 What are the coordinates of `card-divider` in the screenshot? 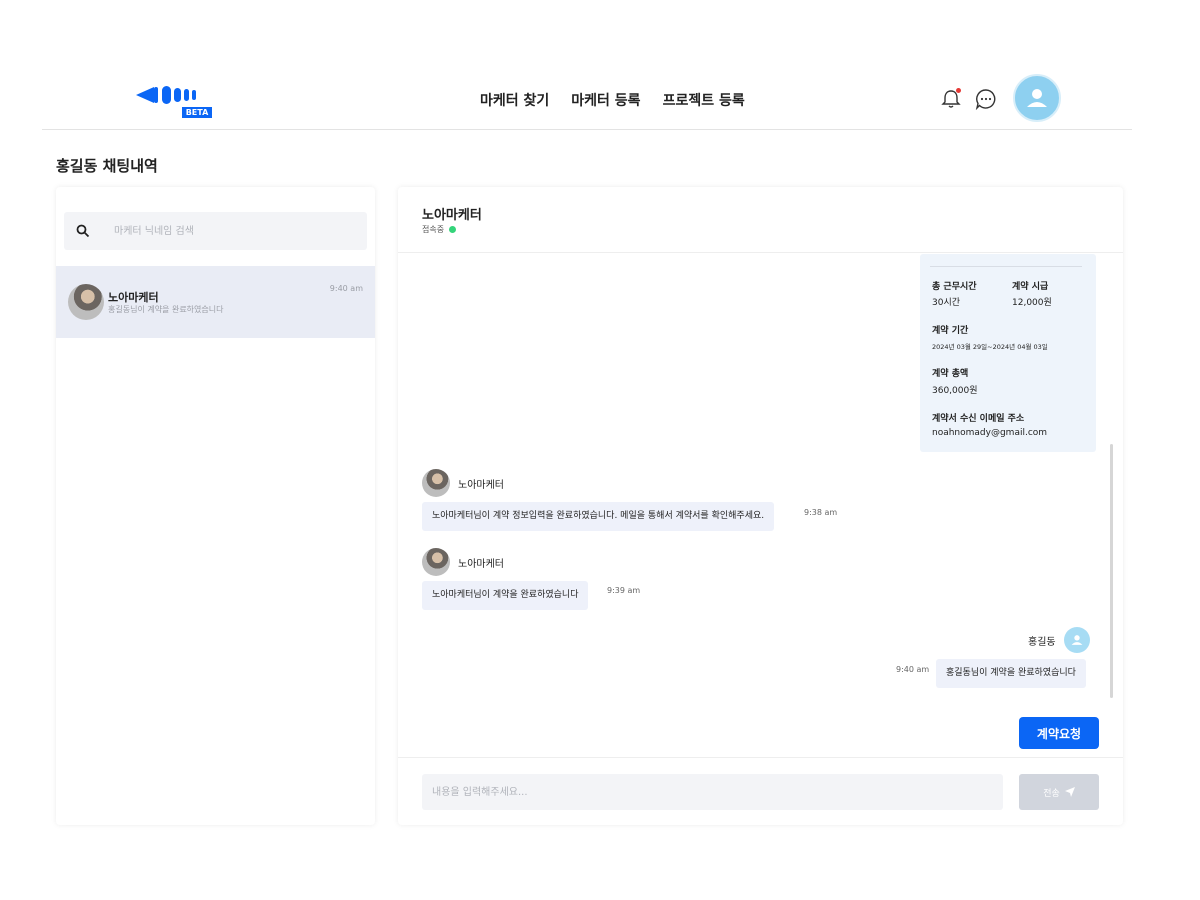 It's located at (1006, 266).